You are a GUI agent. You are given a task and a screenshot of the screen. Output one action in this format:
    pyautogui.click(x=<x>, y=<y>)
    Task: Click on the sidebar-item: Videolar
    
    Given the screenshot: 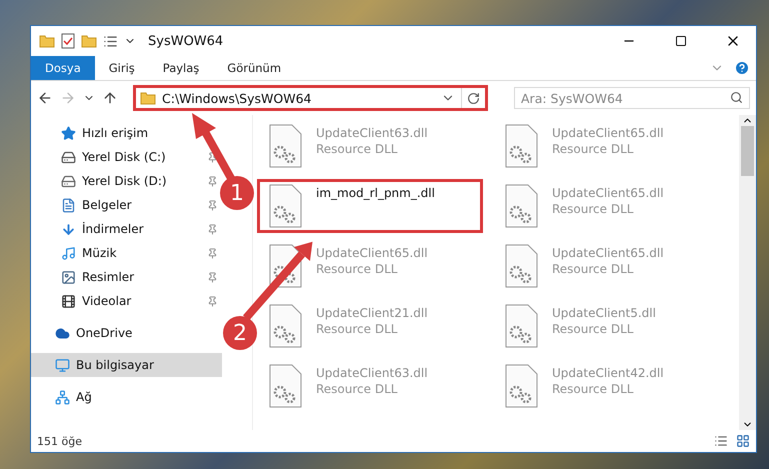 What is the action you would take?
    pyautogui.click(x=126, y=301)
    